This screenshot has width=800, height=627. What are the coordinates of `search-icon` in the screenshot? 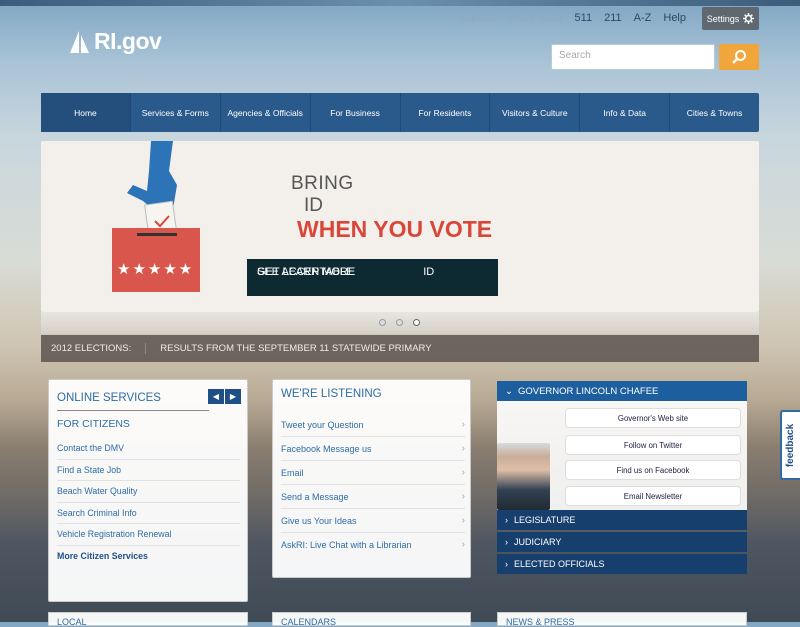 It's located at (739, 57).